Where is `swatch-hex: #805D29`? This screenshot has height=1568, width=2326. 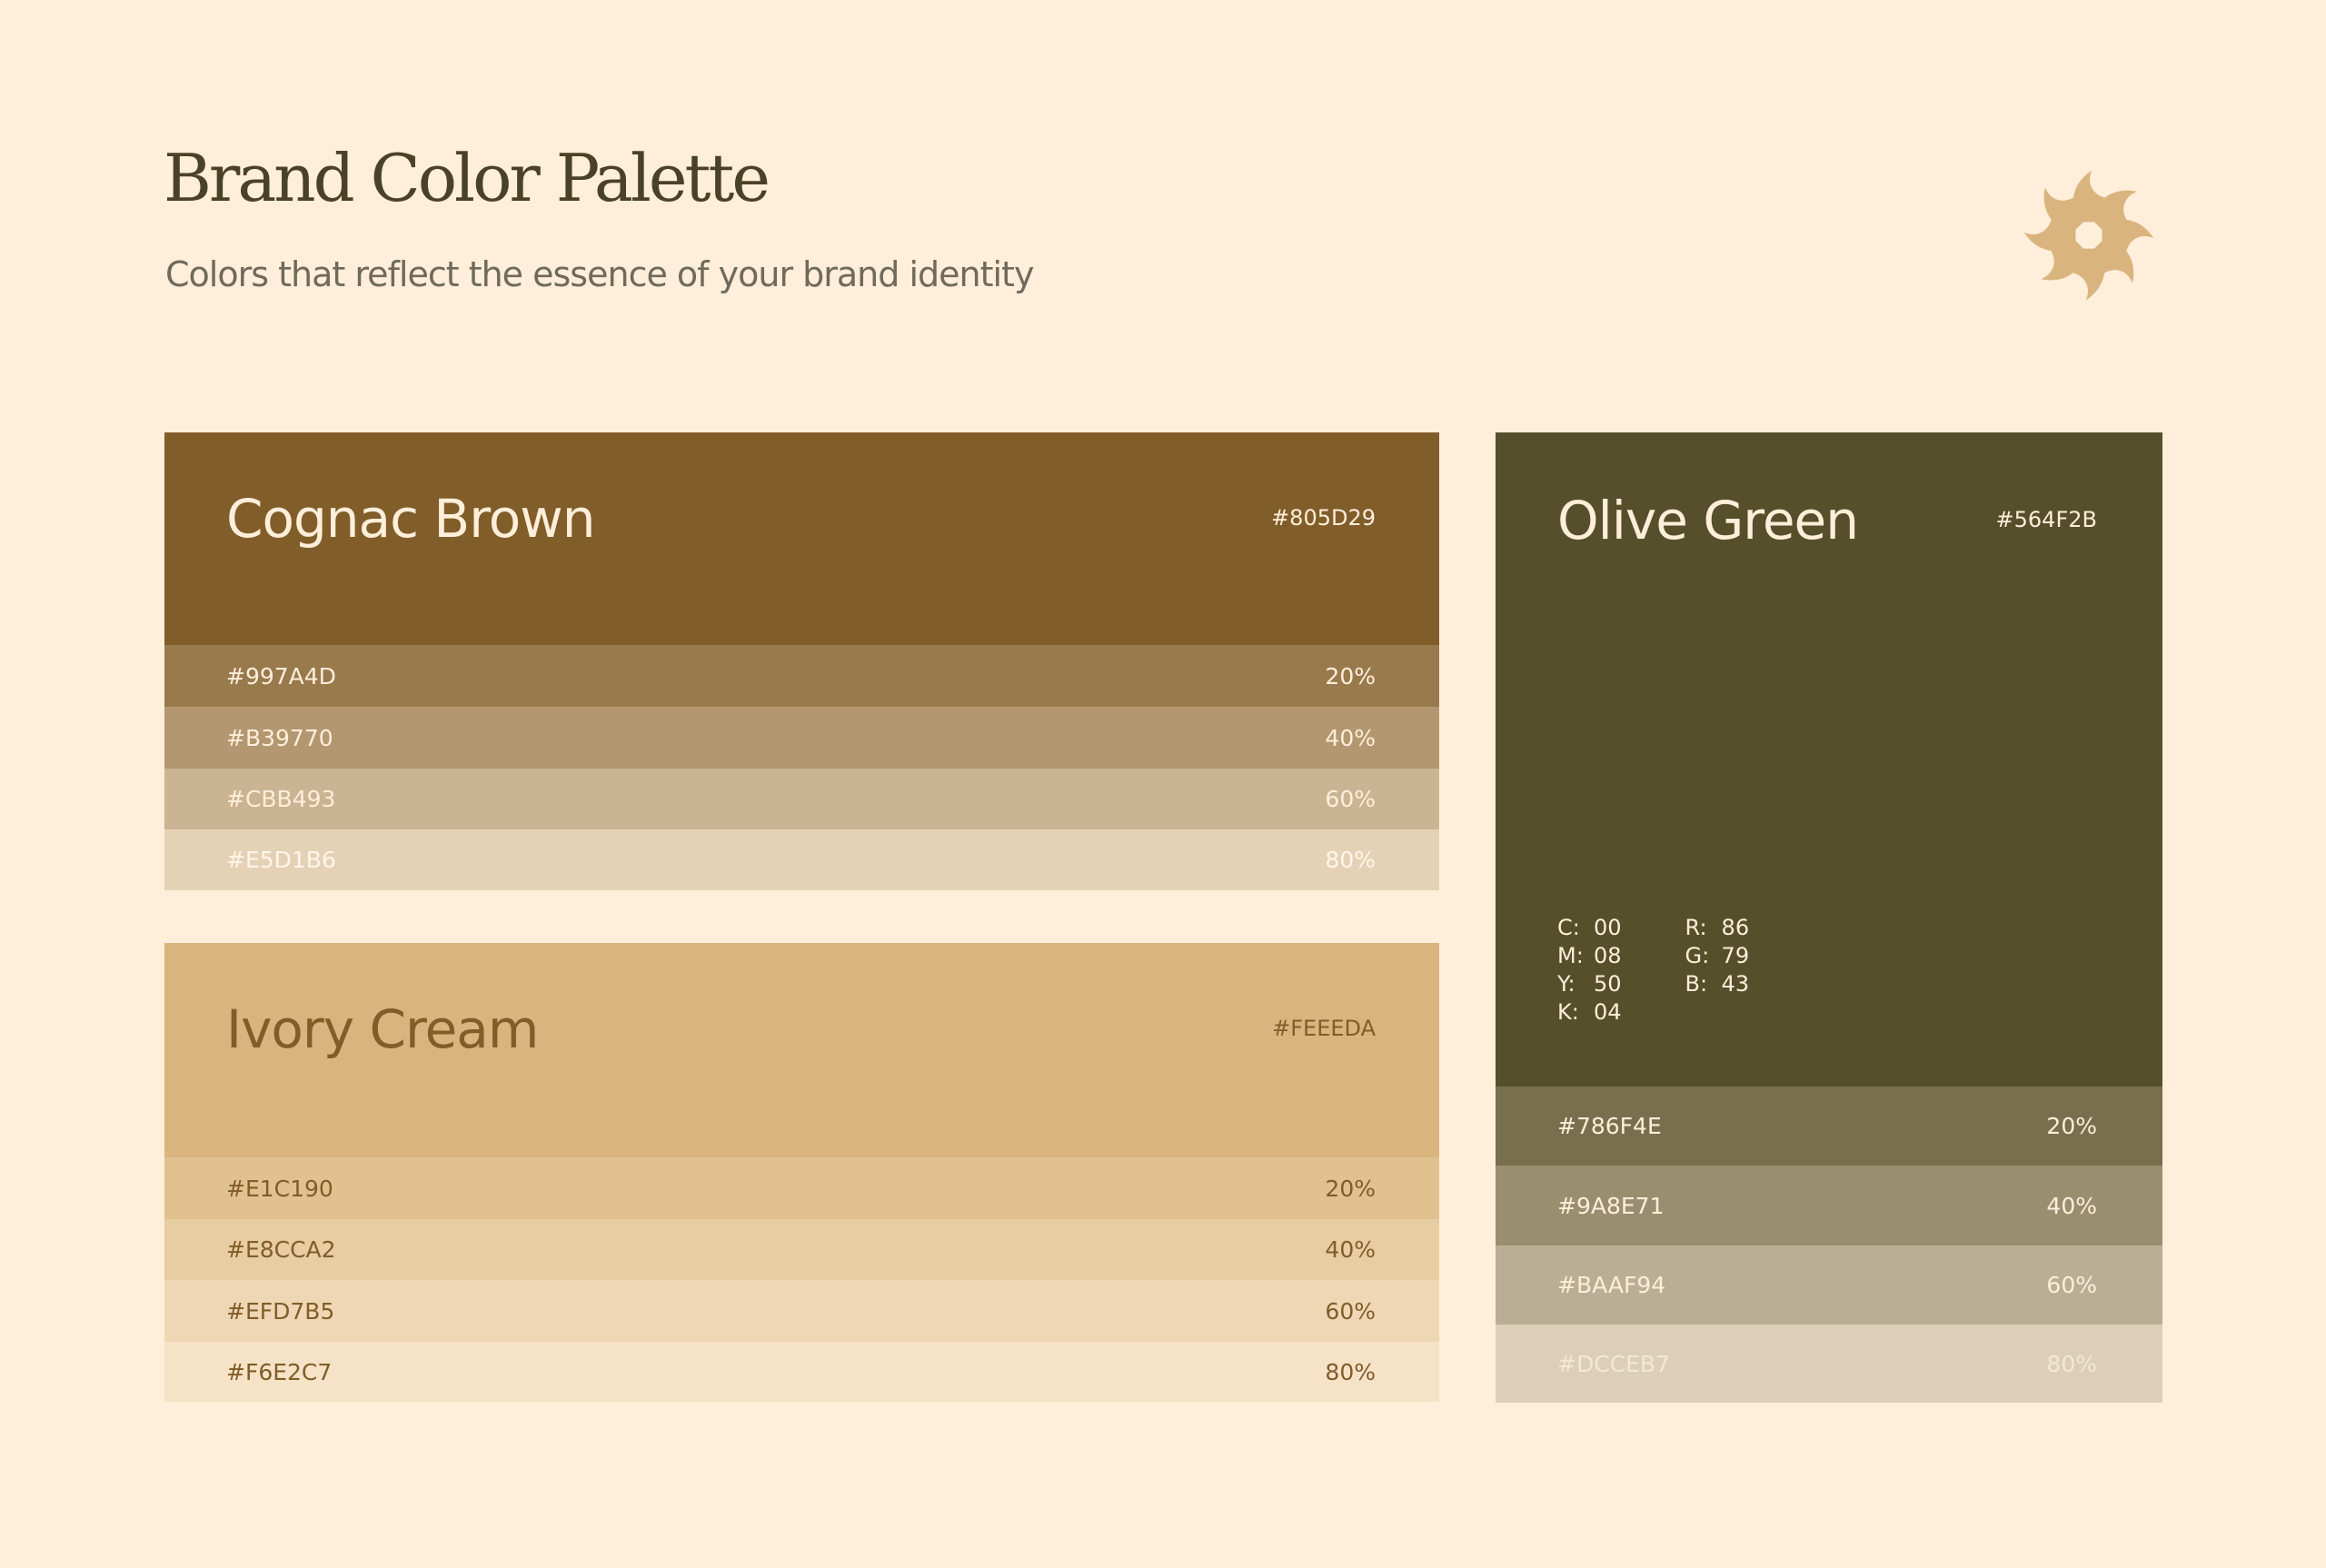 swatch-hex: #805D29 is located at coordinates (1323, 518).